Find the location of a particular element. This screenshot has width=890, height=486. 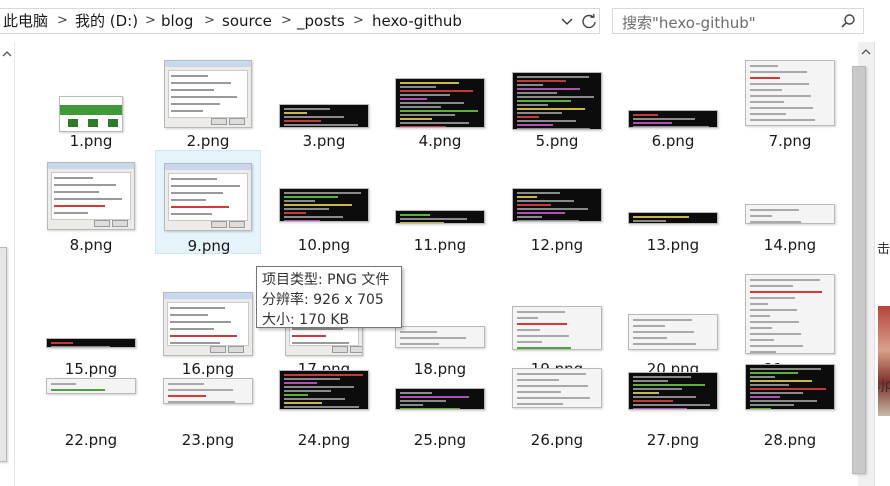

file-name: 10.png is located at coordinates (324, 245).